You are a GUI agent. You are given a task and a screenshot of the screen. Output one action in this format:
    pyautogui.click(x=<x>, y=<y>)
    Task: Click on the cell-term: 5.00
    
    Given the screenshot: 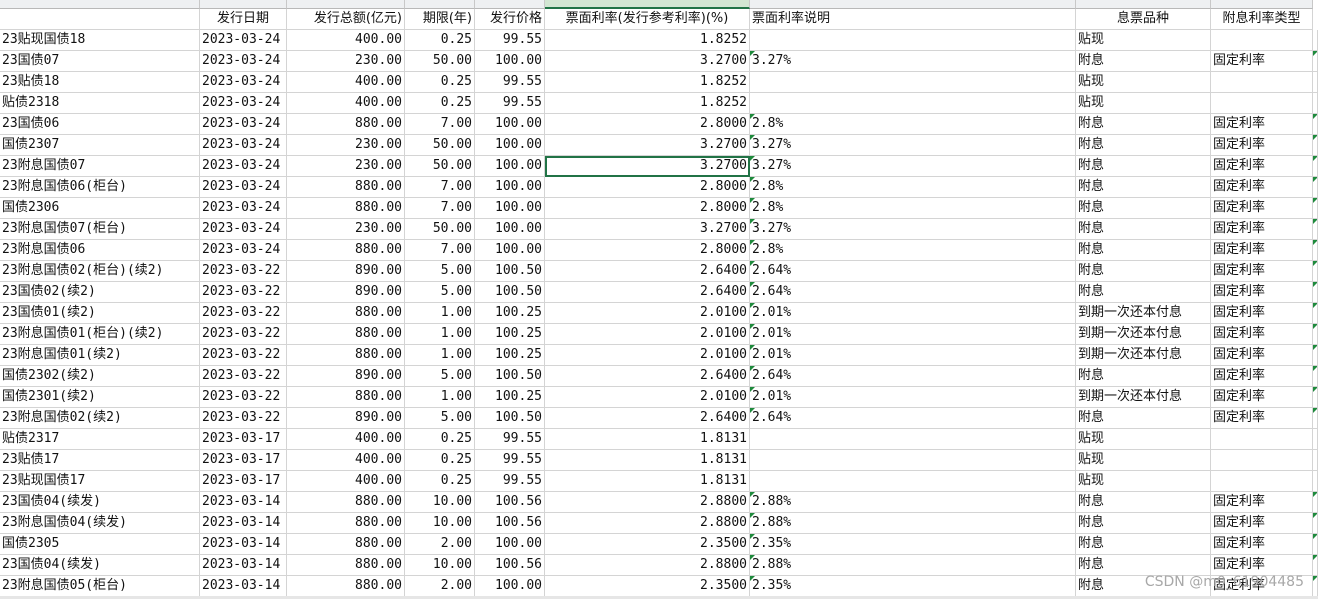 What is the action you would take?
    pyautogui.click(x=440, y=271)
    